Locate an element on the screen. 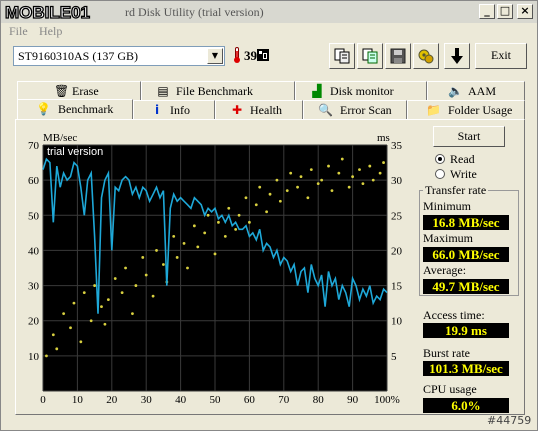 The image size is (538, 431). transfer-rate-title: Transfer rate is located at coordinates (456, 190).